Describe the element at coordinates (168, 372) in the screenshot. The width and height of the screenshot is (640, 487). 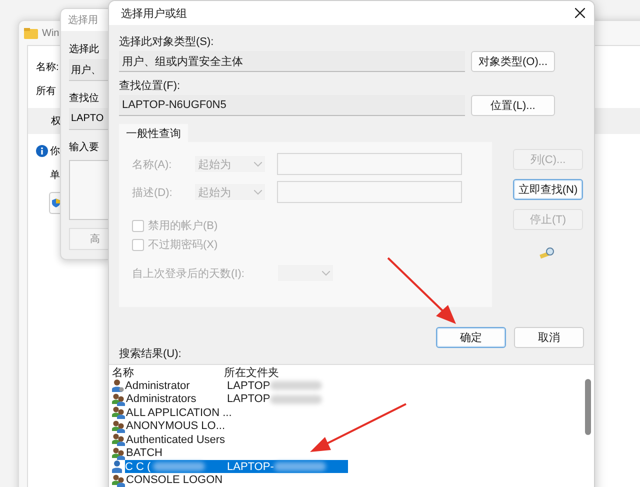
I see `column-header: 名称` at that location.